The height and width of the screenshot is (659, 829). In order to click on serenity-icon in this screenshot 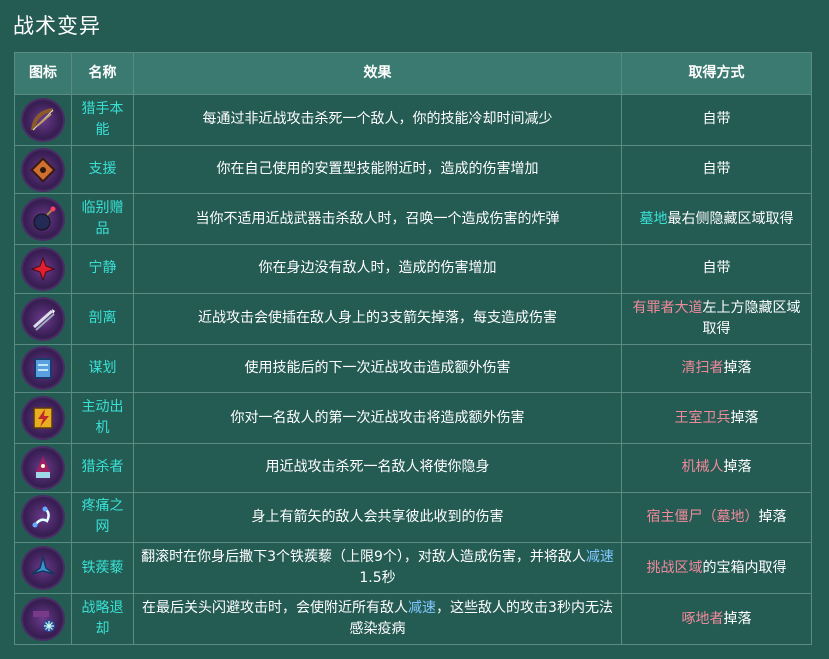, I will do `click(43, 268)`.